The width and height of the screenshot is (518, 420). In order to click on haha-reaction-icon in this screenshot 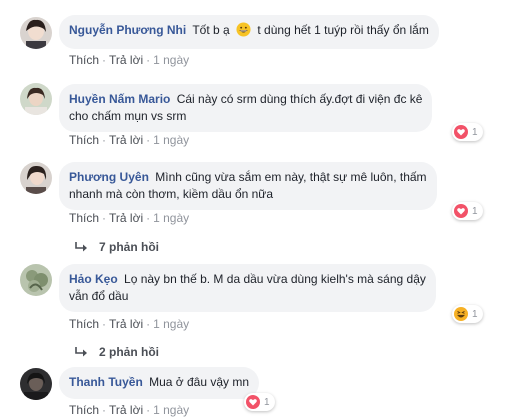, I will do `click(461, 314)`.